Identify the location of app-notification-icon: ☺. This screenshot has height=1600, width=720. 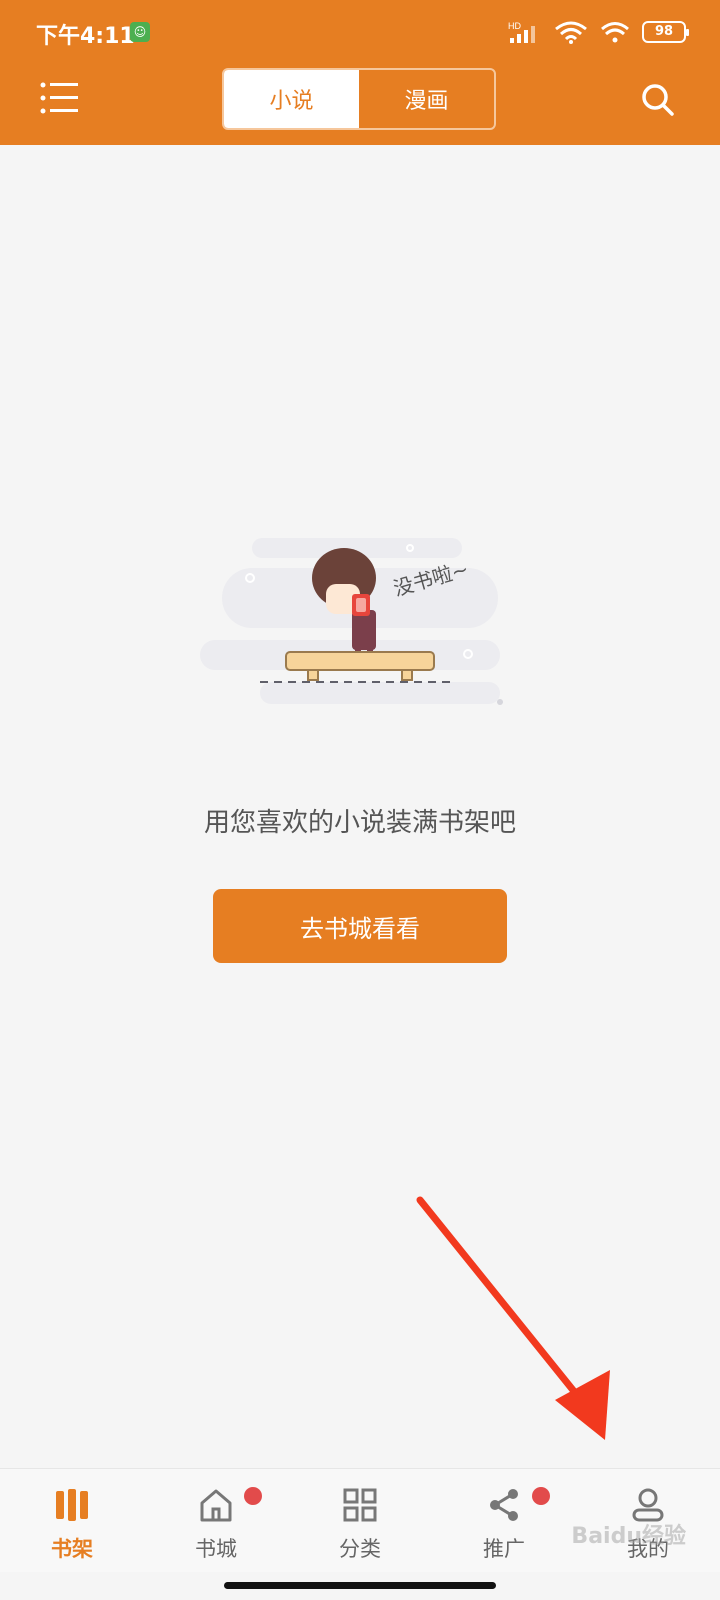
(140, 32).